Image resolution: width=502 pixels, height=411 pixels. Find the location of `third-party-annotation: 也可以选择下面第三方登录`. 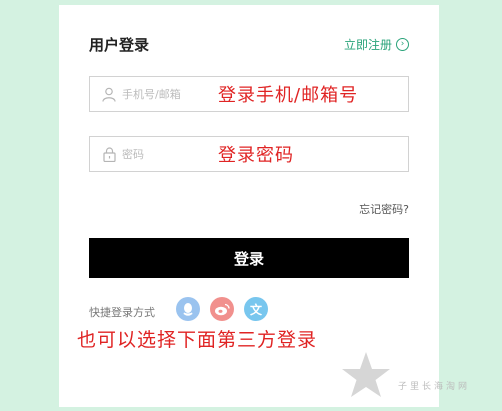

third-party-annotation: 也可以选择下面第三方登录 is located at coordinates (197, 340).